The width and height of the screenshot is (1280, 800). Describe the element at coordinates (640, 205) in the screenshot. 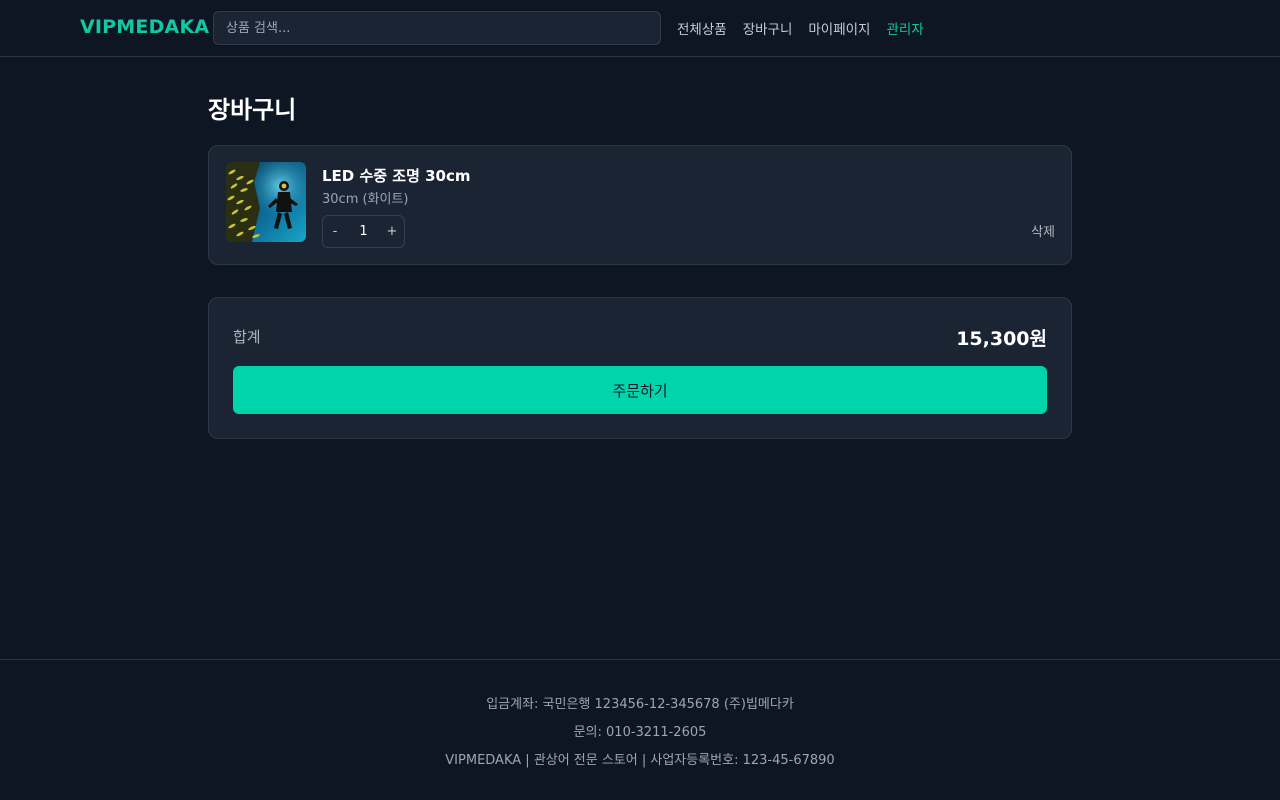

I see `cart-item: LED 수중 조명 30cm 30cm (화이트) - 1 + 삭제` at that location.